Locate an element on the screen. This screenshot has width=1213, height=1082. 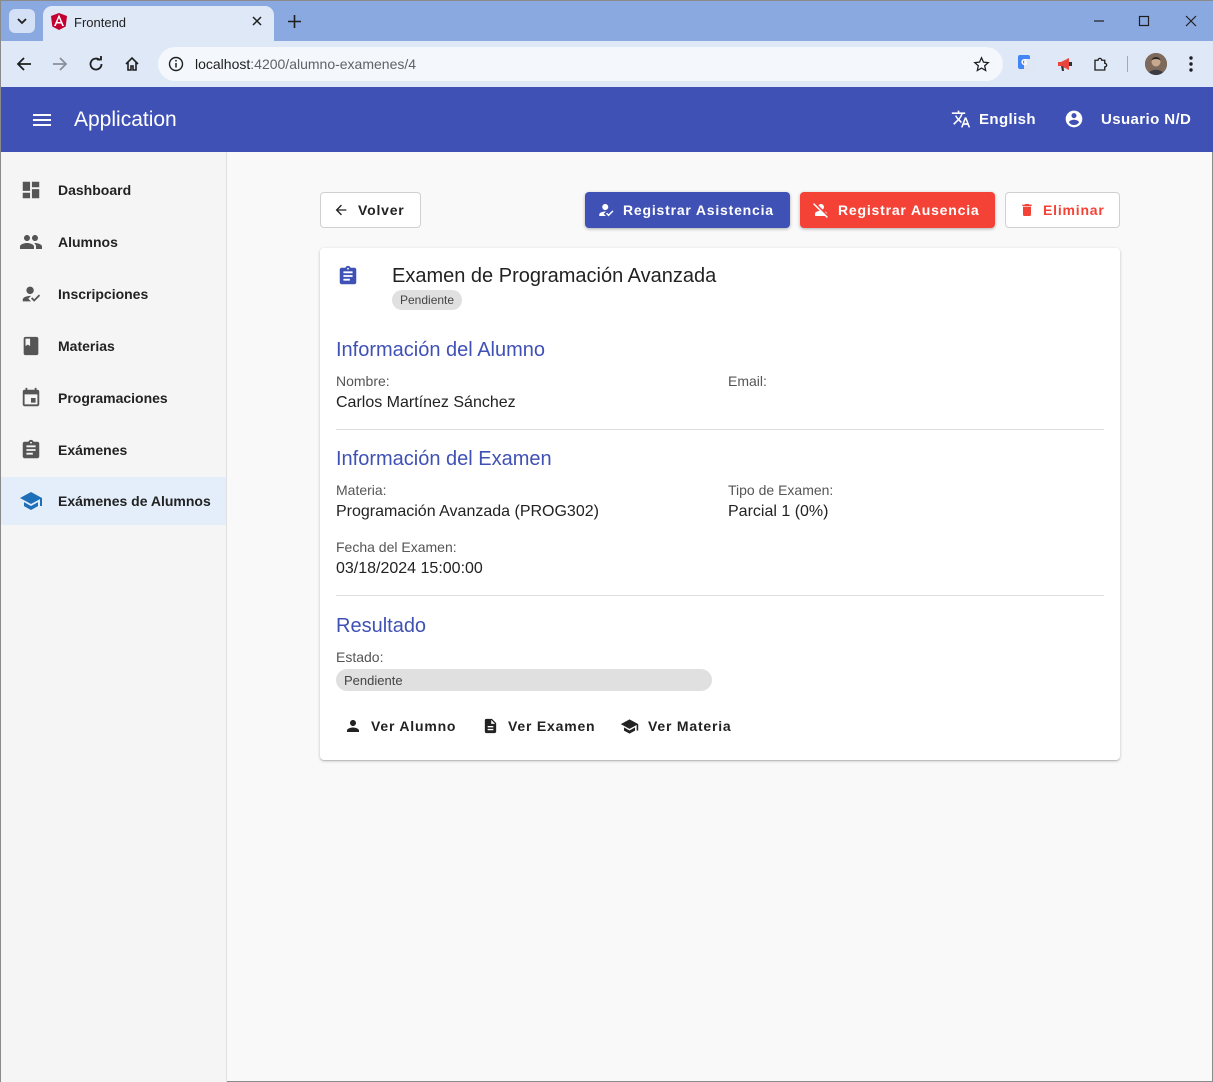
view-student-button: Ver Alumno is located at coordinates (400, 726).